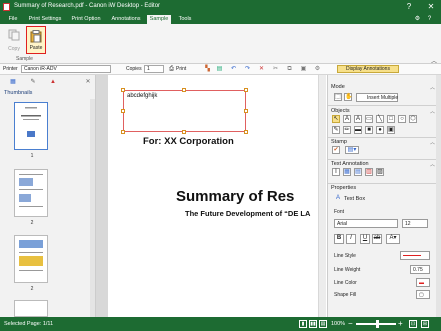  Describe the element at coordinates (391, 119) in the screenshot. I see `rectangle-tool-icon: □` at that location.